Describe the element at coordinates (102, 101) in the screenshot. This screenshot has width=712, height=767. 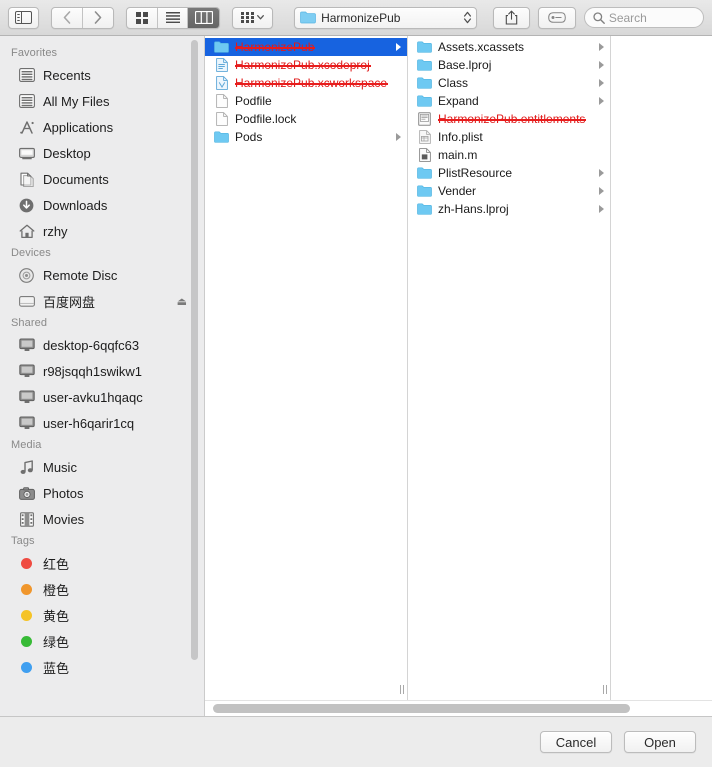
I see `sidebar-item-all-my-files: All My Files` at that location.